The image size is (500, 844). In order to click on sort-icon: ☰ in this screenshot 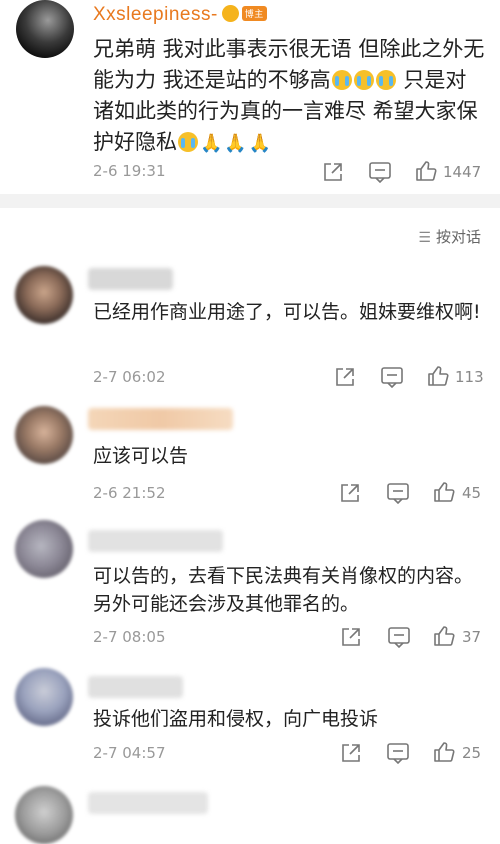, I will do `click(424, 238)`.